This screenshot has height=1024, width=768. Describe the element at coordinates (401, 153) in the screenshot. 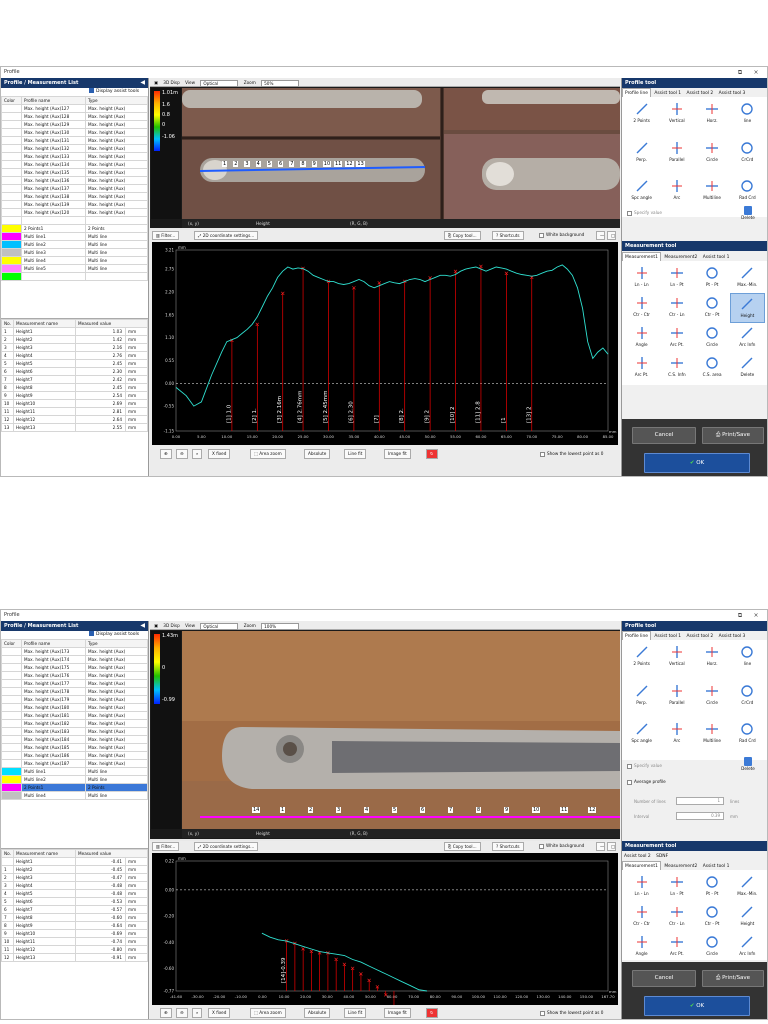

I see `weld-photo: 1 2 3 4 5 6 7 8 9 10 11 12 13` at that location.